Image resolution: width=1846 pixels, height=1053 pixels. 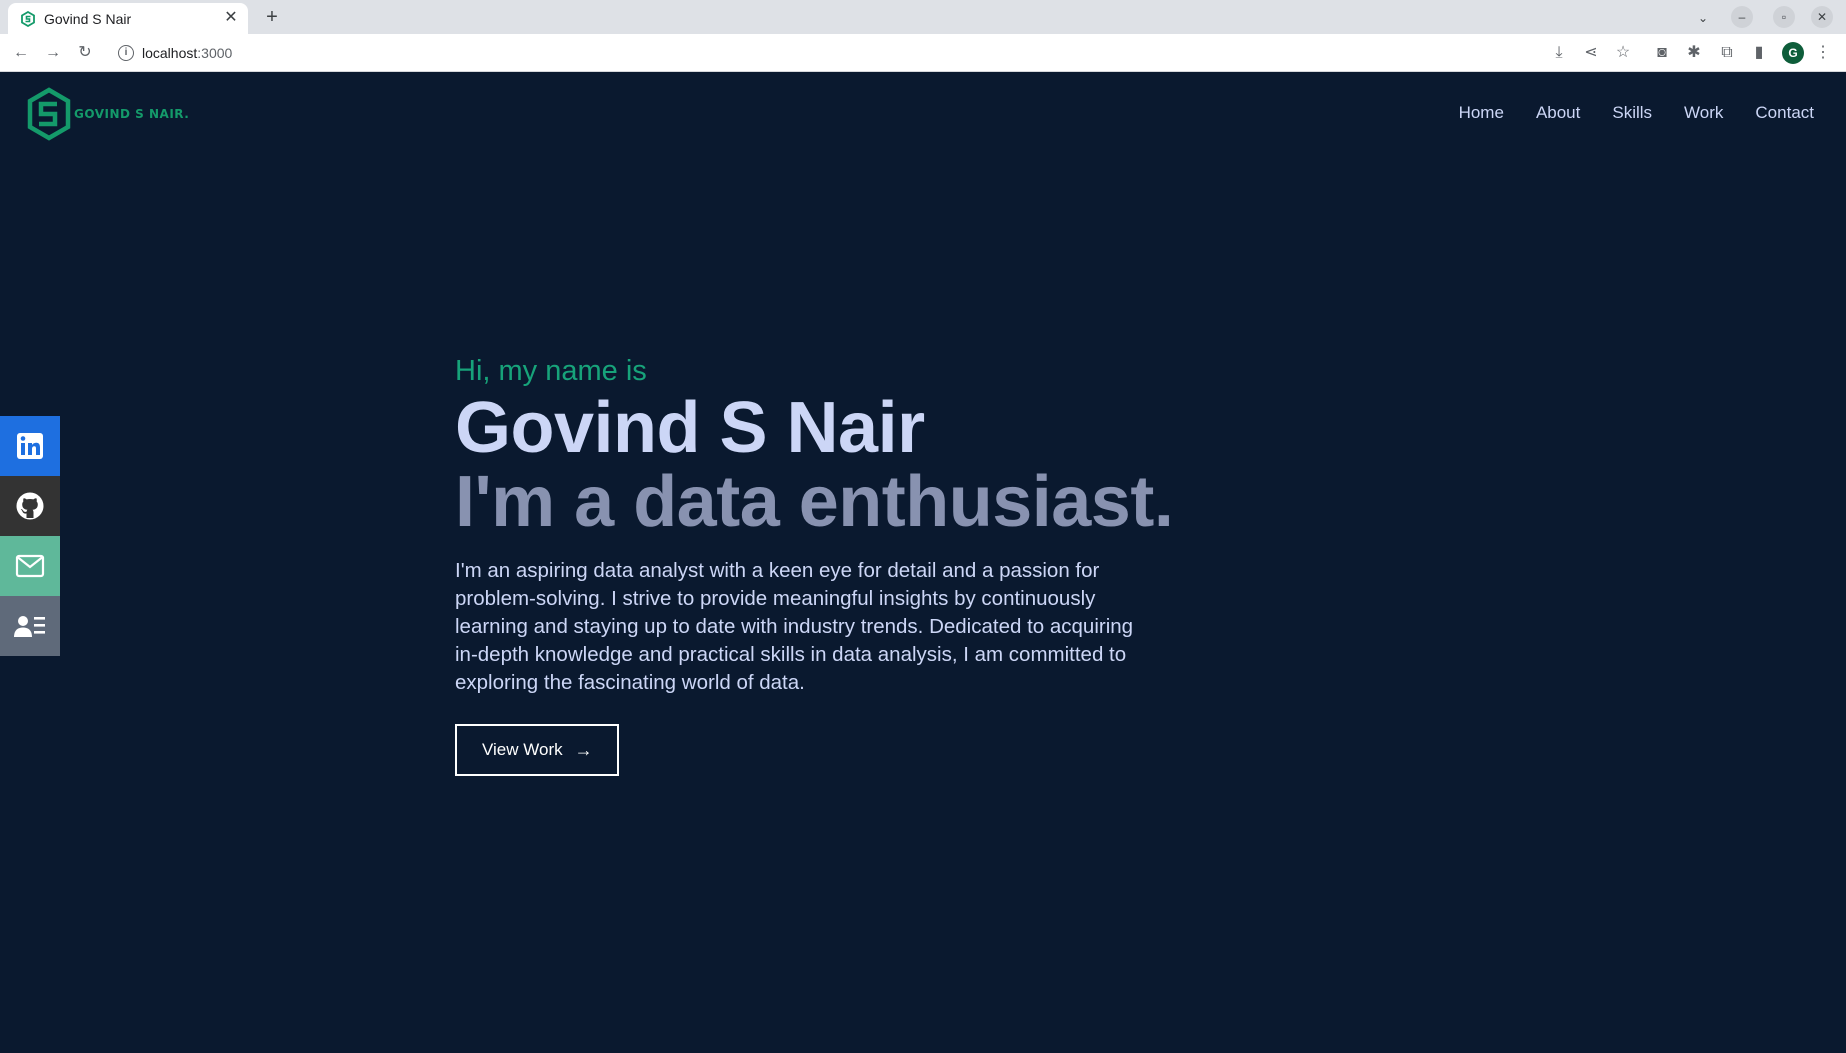 I want to click on main-nav: Home About Skills Work Contact, so click(x=1620, y=113).